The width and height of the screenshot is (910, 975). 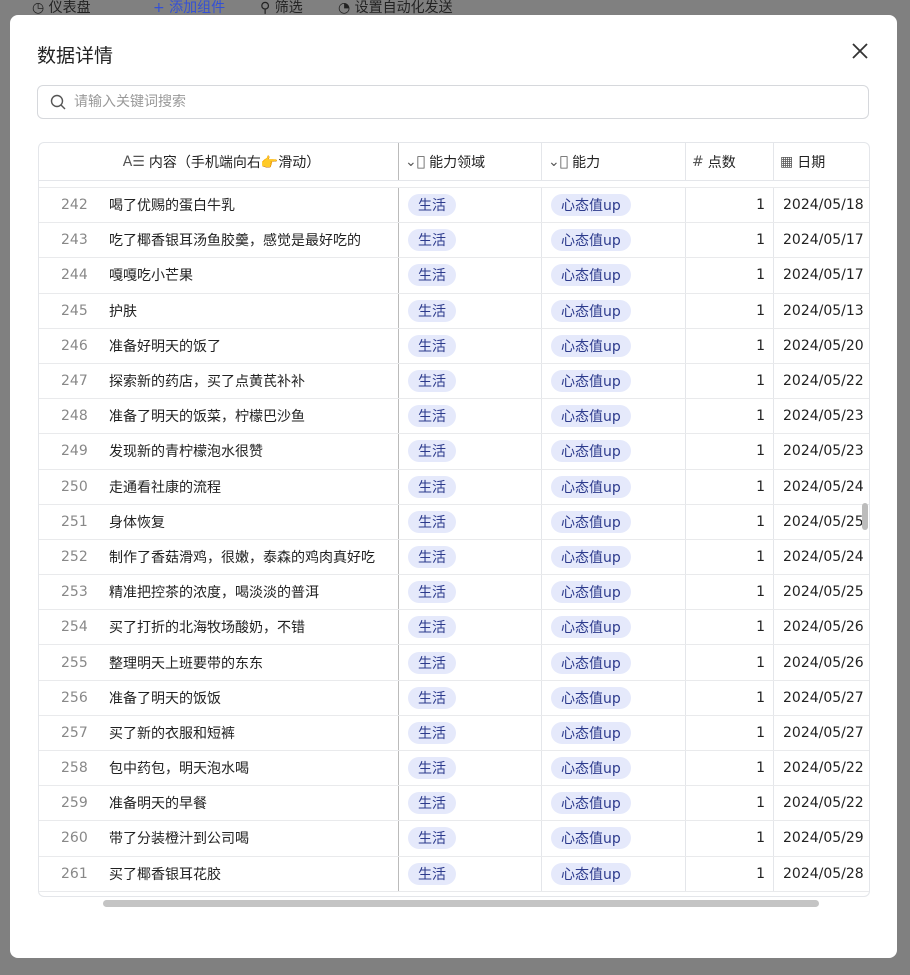 I want to click on content-text: 探索新的药店，买了点黄芪补补, so click(x=207, y=382).